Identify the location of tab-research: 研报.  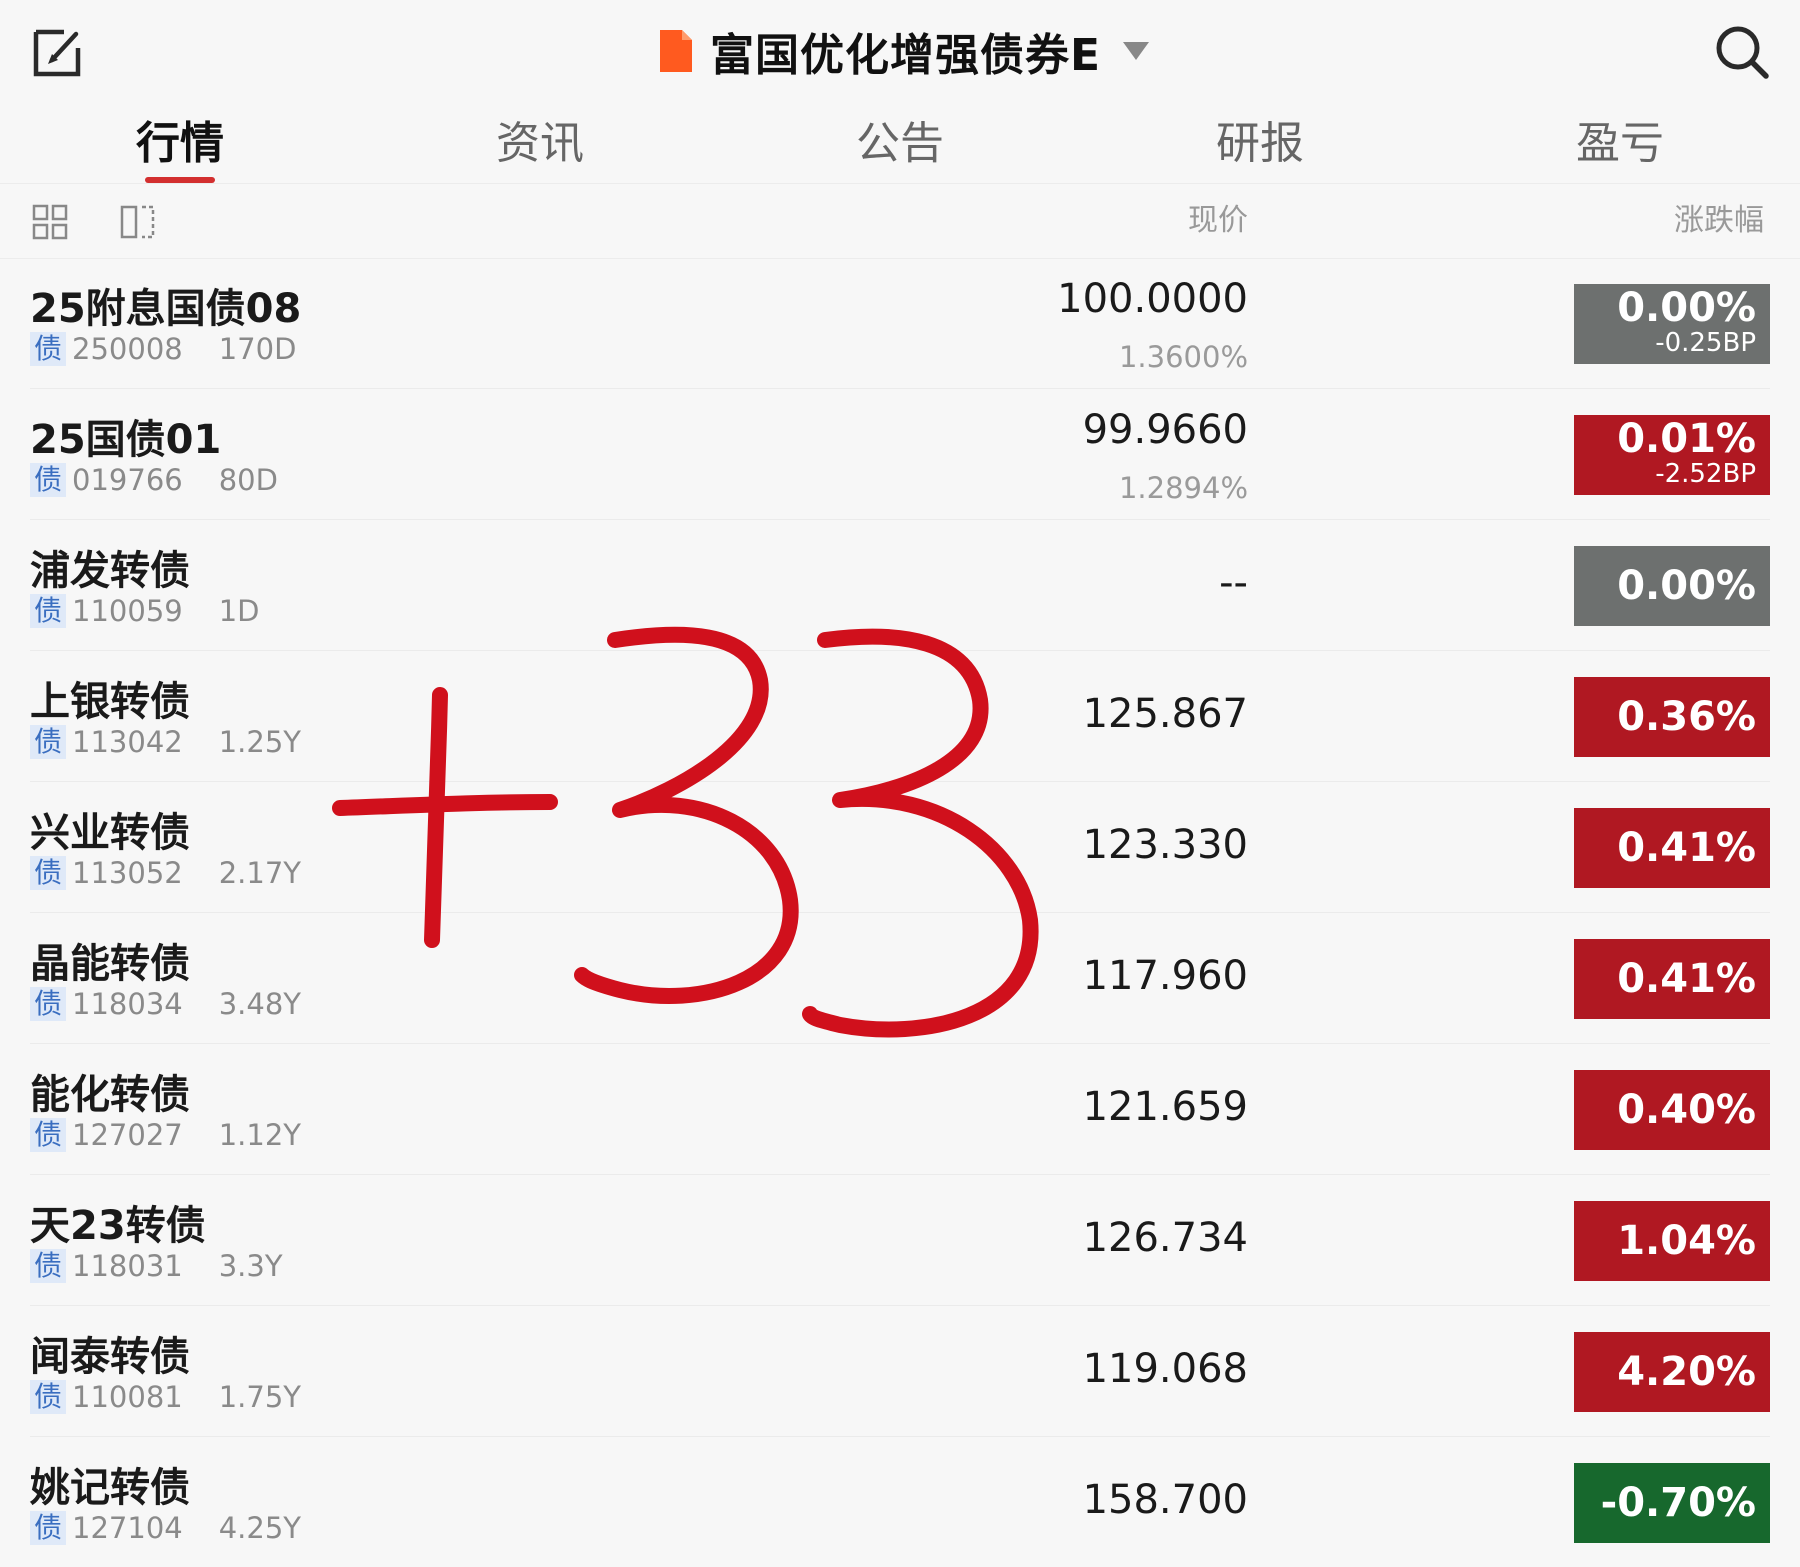
(1260, 144).